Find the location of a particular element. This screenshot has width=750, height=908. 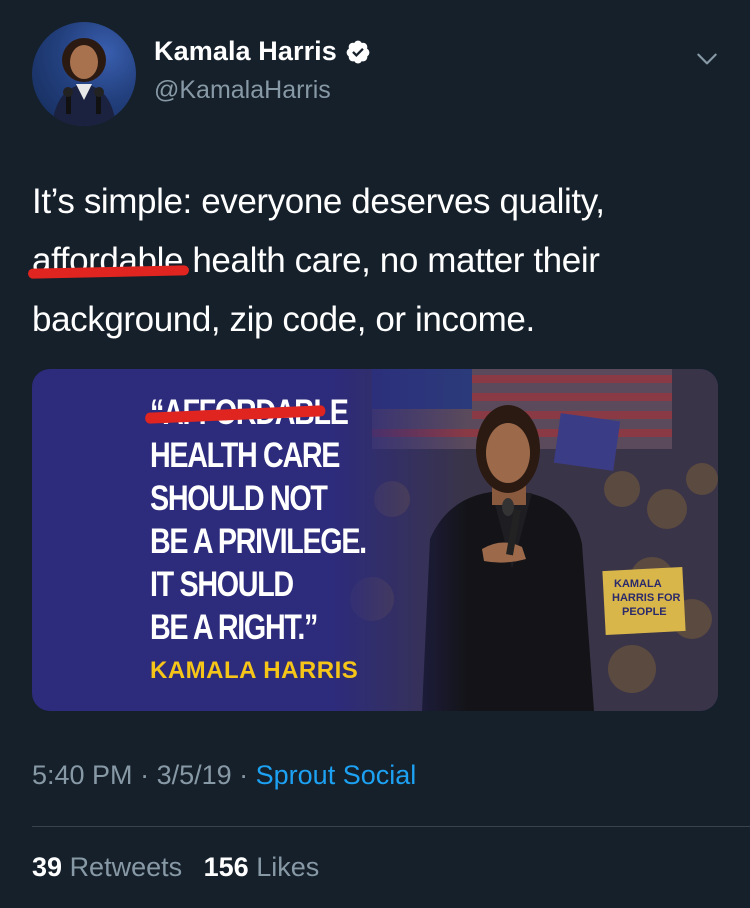

quote-struck-line: “AFFORDABLE is located at coordinates (269, 412).